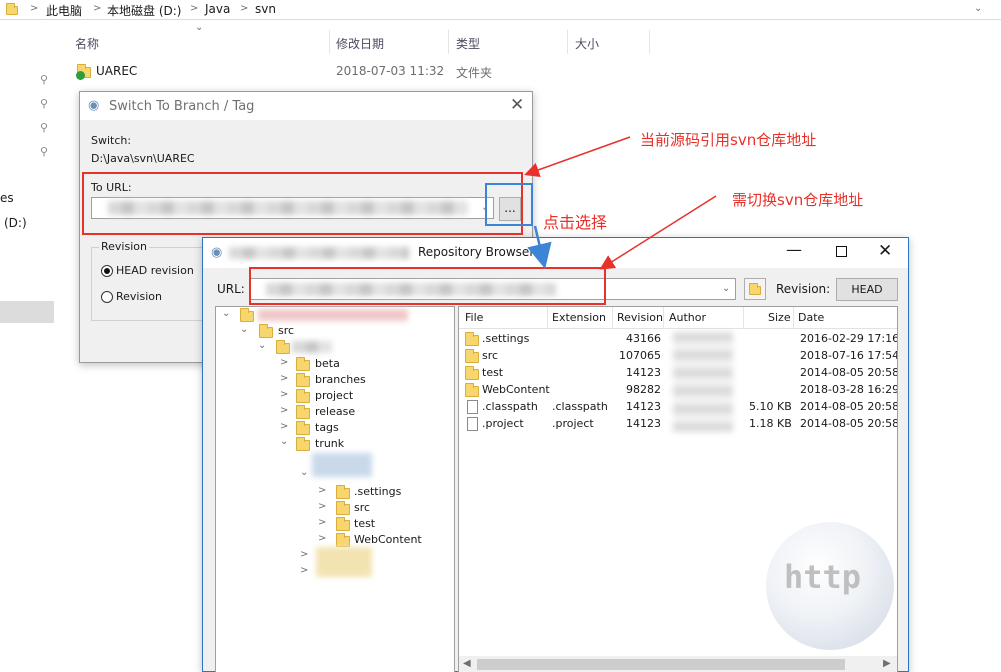 The height and width of the screenshot is (672, 1001). What do you see at coordinates (577, 157) in the screenshot?
I see `arrow-current-url` at bounding box center [577, 157].